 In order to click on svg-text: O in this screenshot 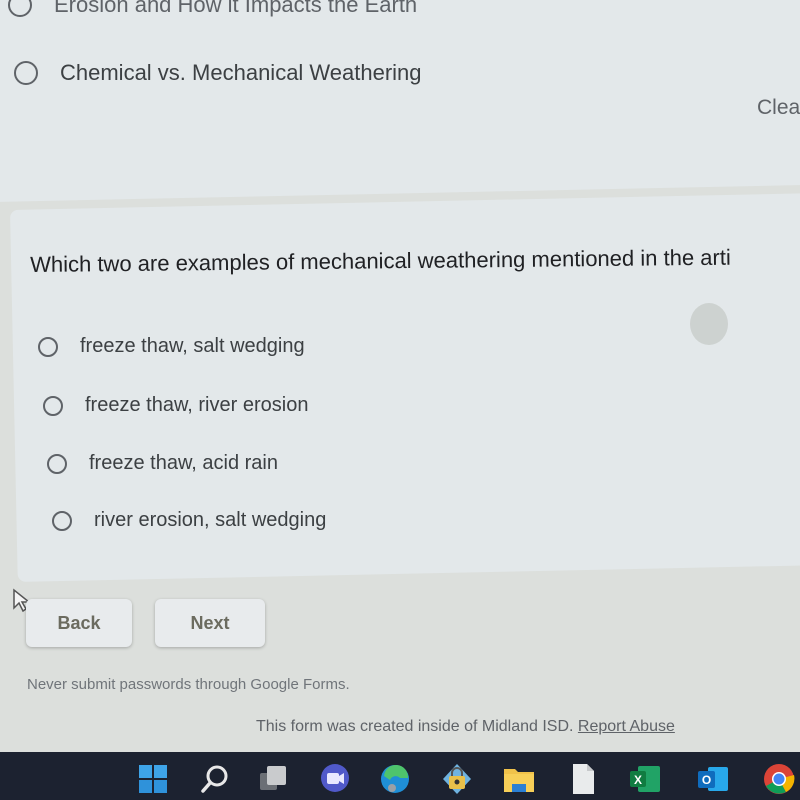, I will do `click(706, 780)`.